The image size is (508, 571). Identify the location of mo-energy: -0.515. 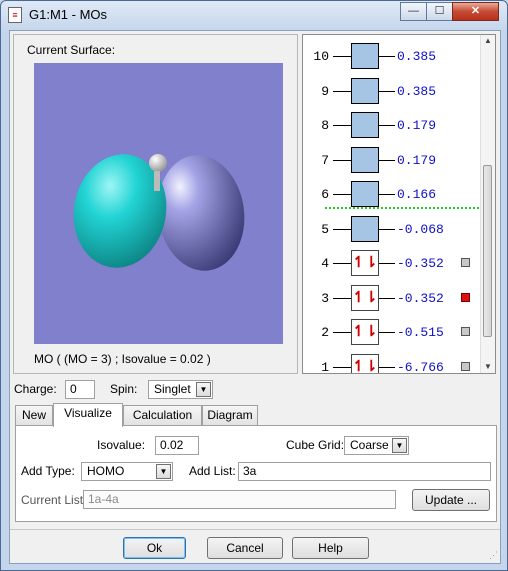
(420, 332).